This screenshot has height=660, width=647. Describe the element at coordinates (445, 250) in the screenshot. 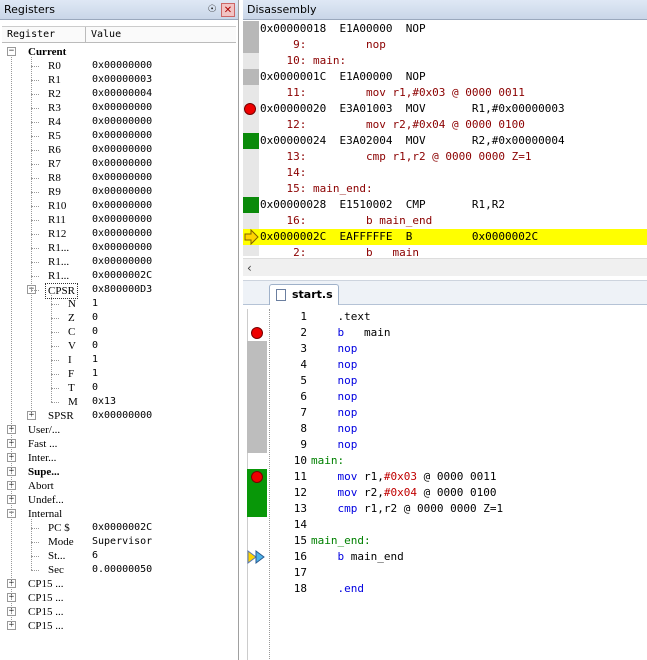

I see `disassembly-line: 2: b main` at that location.